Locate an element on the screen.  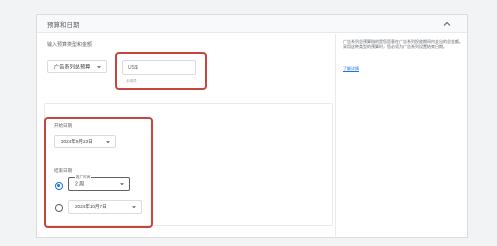
panel-title: 预算和日期 is located at coordinates (63, 25).